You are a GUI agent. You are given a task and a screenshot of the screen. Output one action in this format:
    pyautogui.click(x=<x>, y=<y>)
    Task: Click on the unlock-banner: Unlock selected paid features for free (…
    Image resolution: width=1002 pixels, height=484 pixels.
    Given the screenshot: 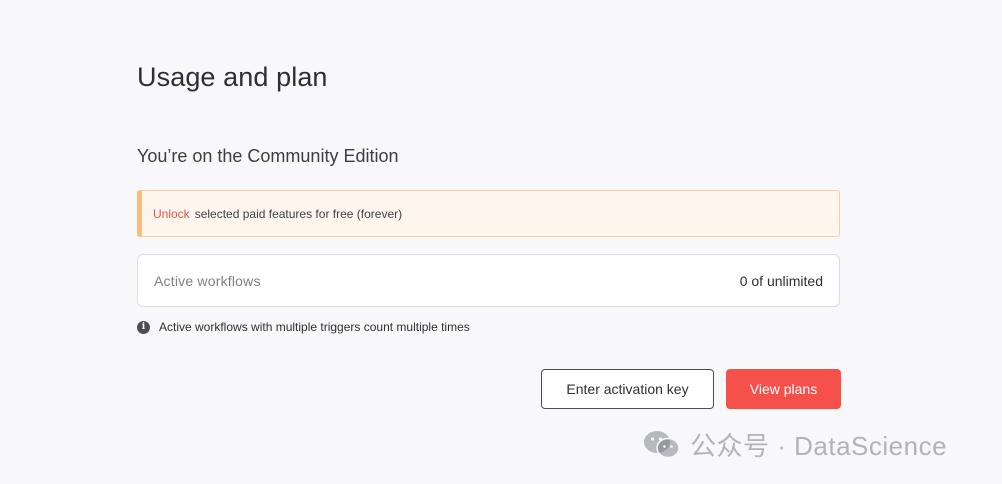 What is the action you would take?
    pyautogui.click(x=488, y=213)
    